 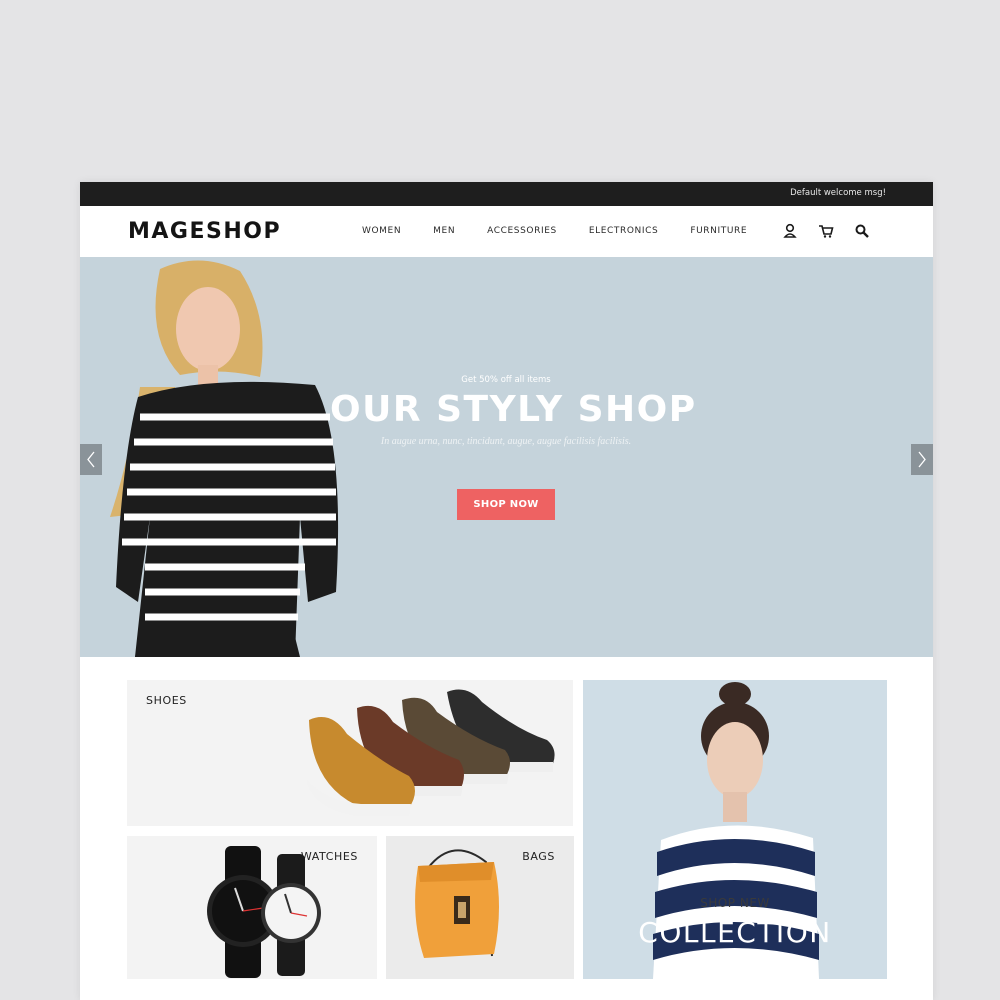 What do you see at coordinates (790, 231) in the screenshot?
I see `user-icon` at bounding box center [790, 231].